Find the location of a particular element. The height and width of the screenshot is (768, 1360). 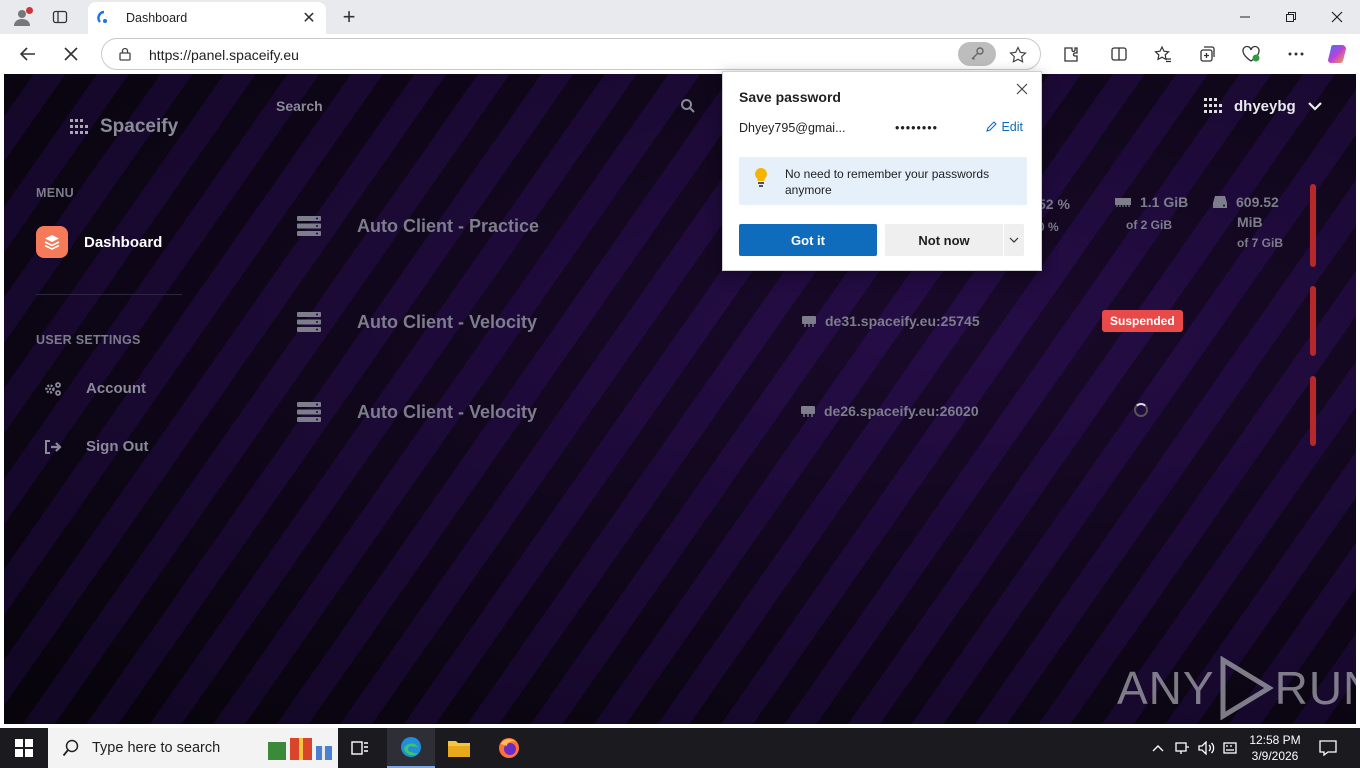

task-view-icon is located at coordinates (360, 748).